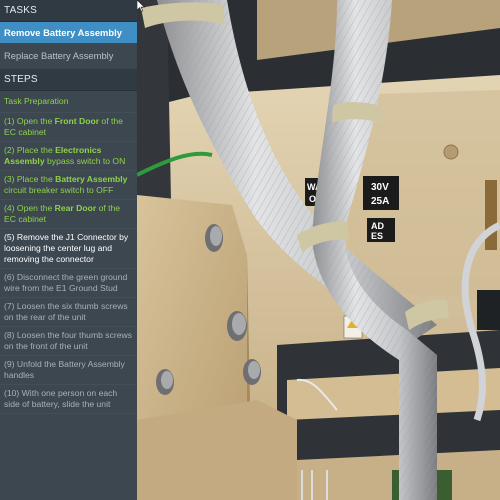 This screenshot has width=500, height=500. I want to click on step-text: (3) Place the, so click(30, 179).